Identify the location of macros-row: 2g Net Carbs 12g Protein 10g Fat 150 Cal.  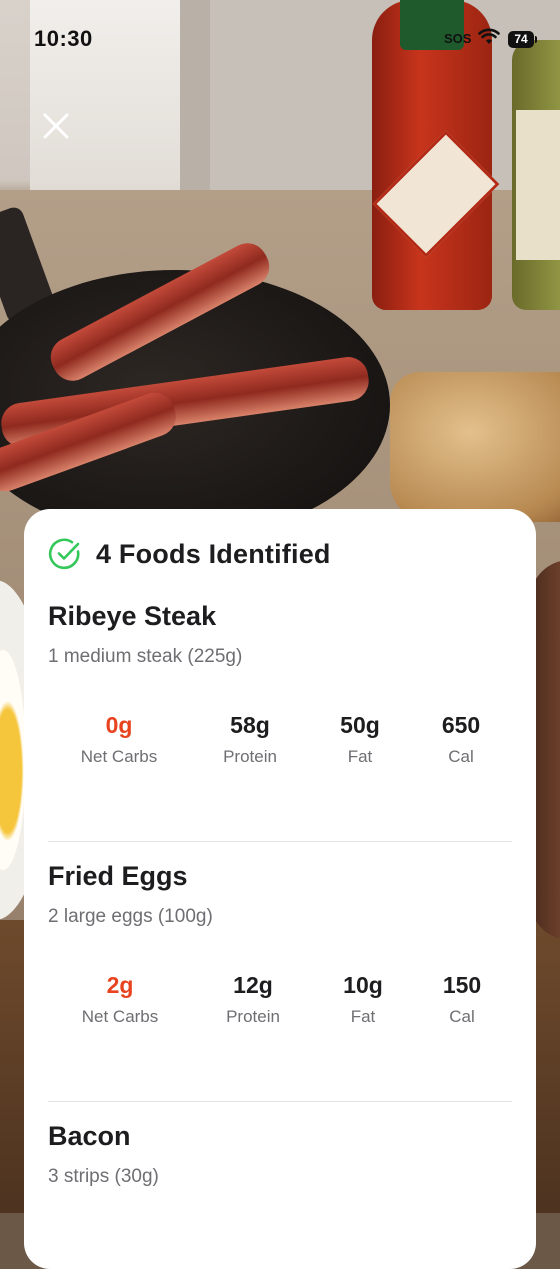
(280, 1002).